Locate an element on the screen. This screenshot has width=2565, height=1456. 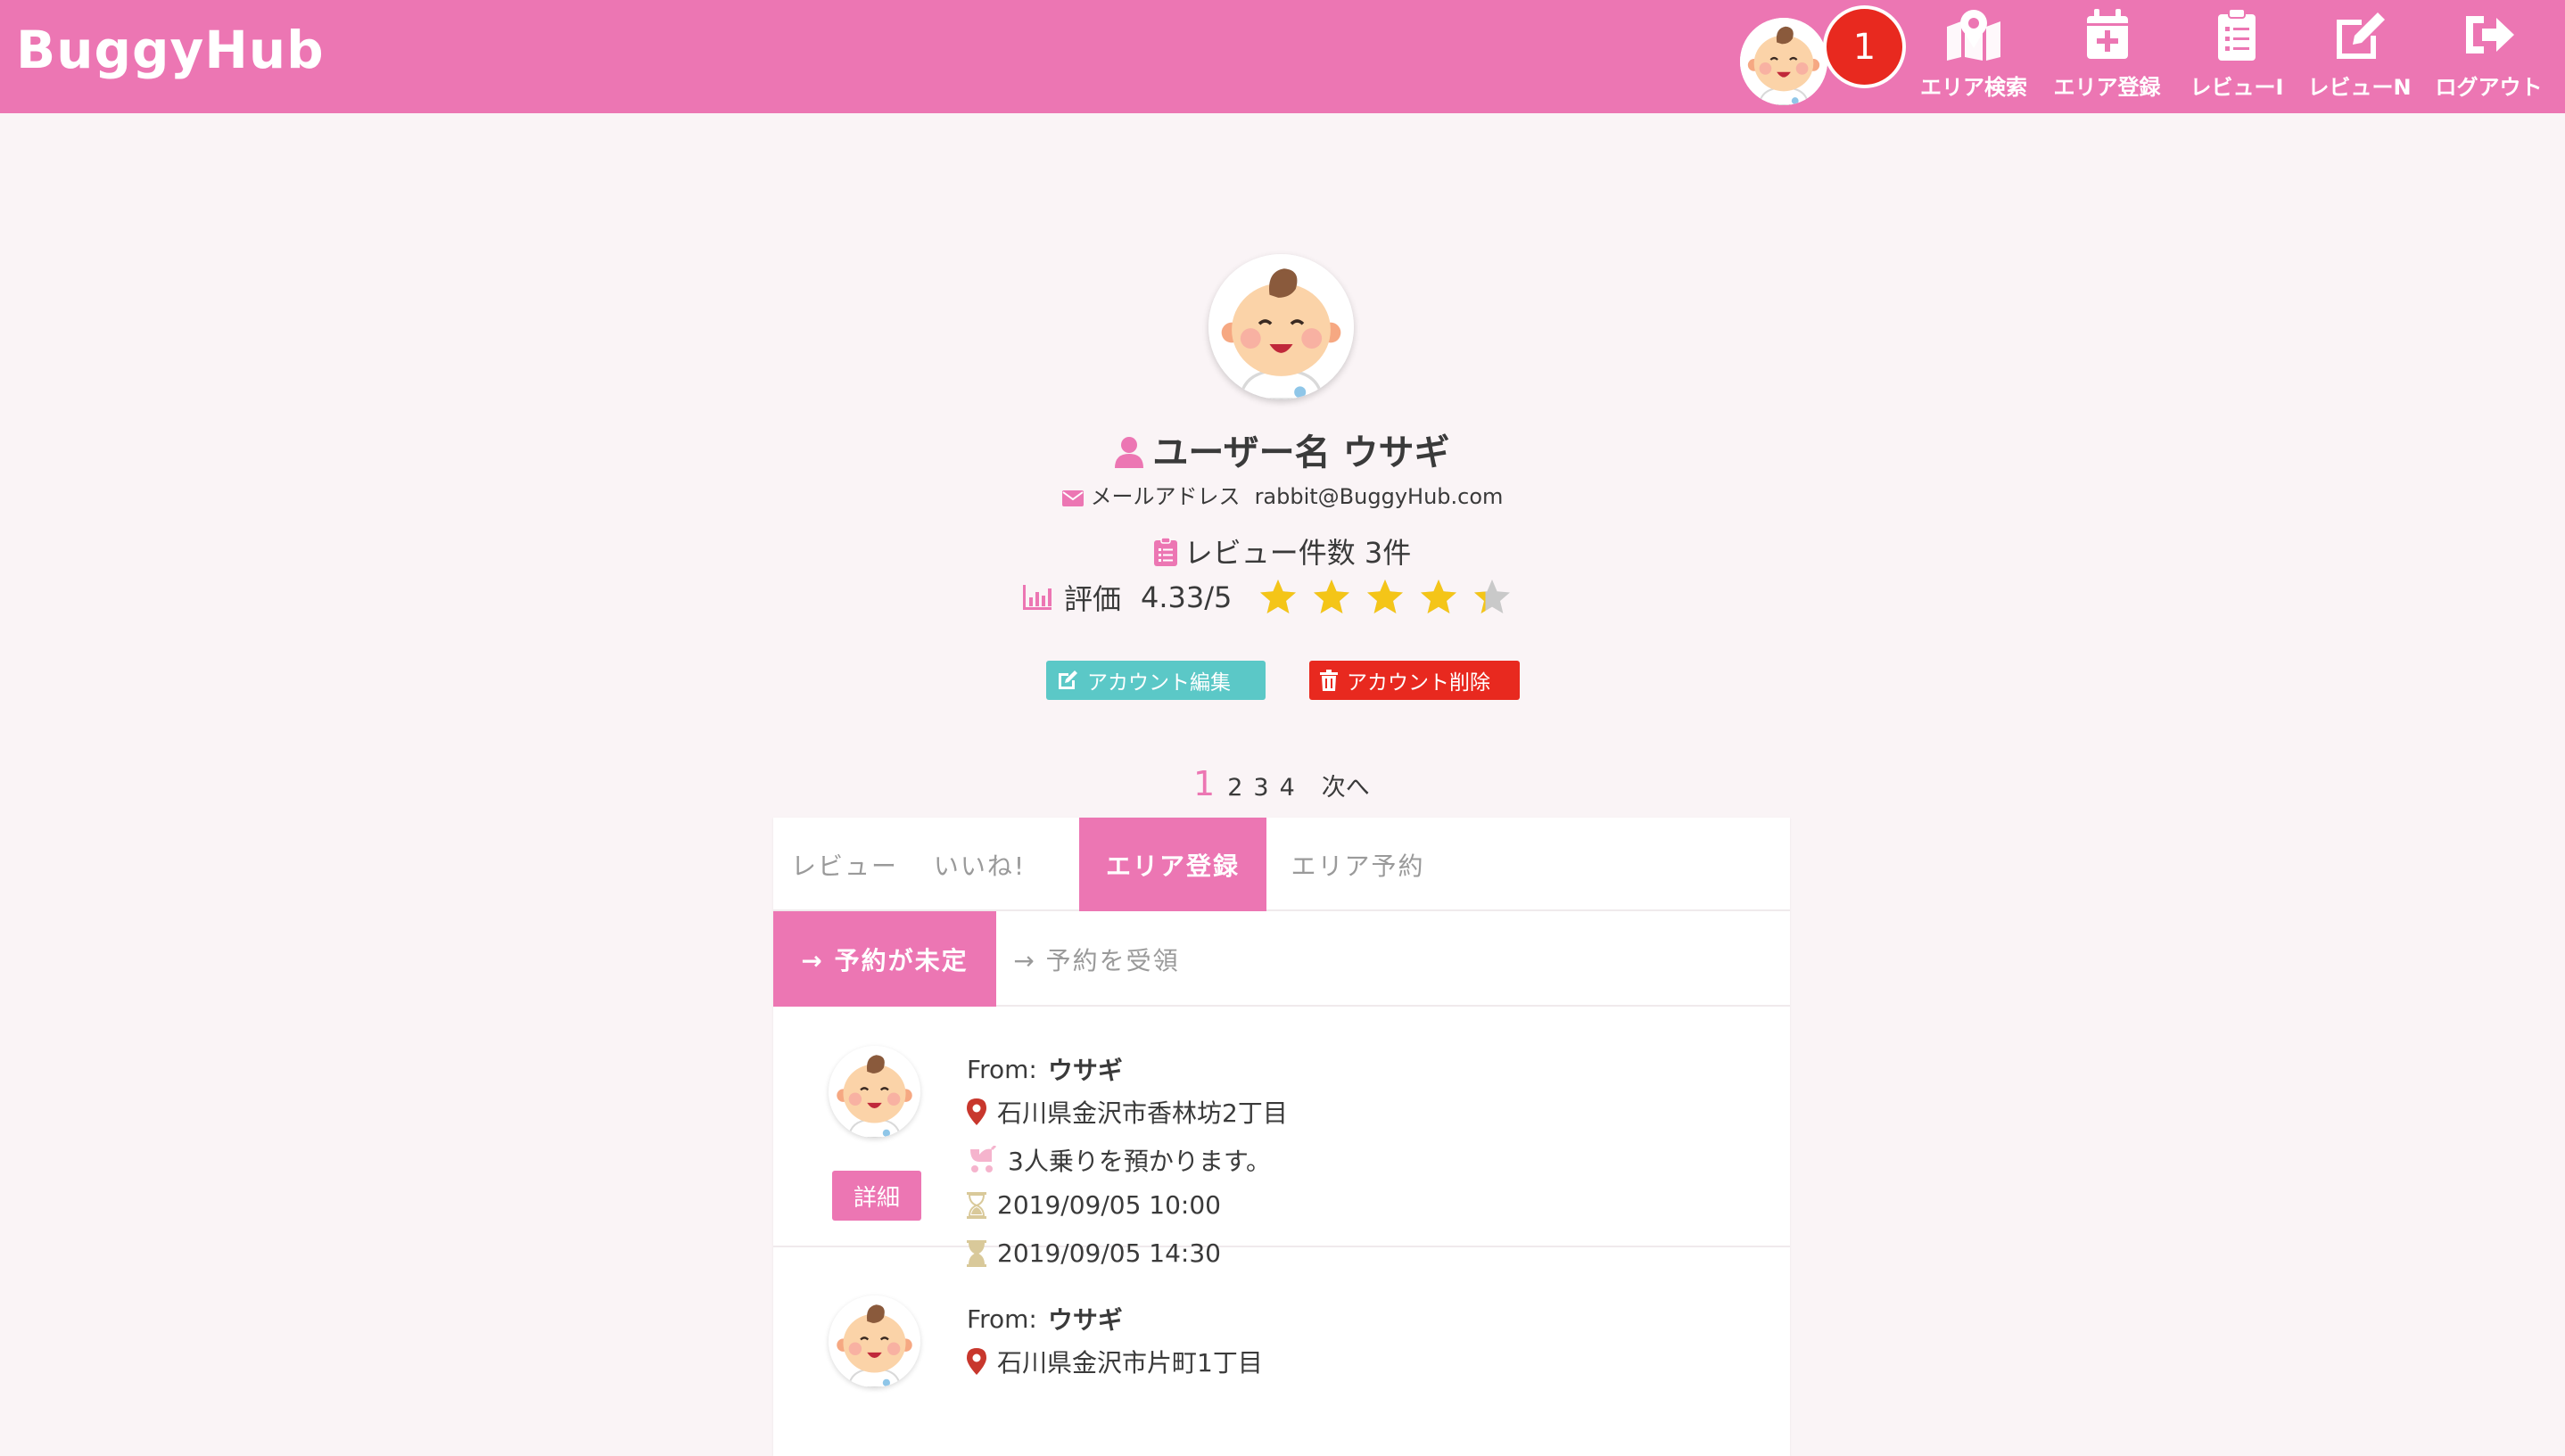
start-time: 2019/09/05 10:00 is located at coordinates (1109, 1205).